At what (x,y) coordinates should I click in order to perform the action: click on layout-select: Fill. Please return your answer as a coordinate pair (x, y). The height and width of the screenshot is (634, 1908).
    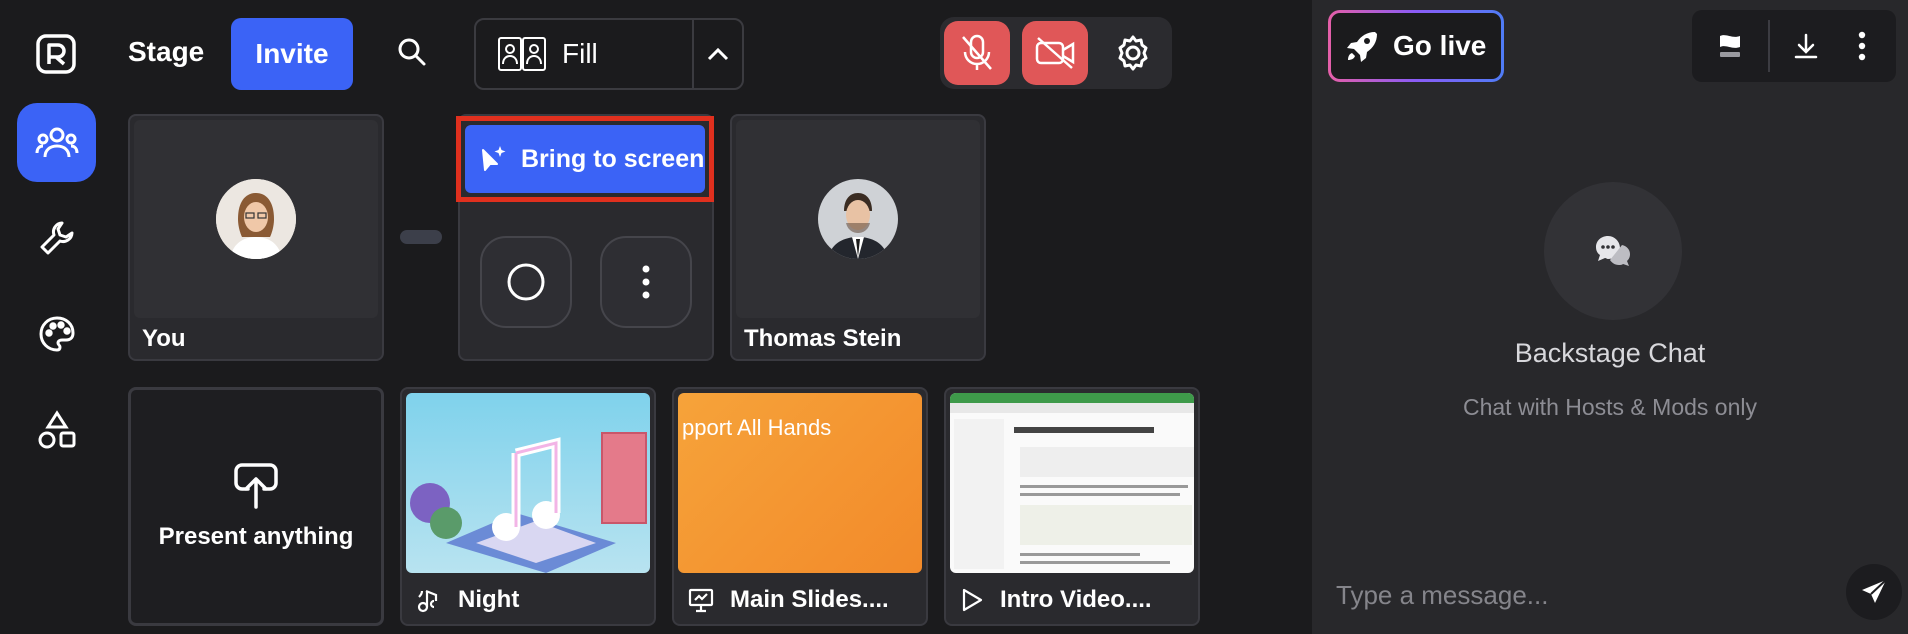
    Looking at the image, I should click on (609, 54).